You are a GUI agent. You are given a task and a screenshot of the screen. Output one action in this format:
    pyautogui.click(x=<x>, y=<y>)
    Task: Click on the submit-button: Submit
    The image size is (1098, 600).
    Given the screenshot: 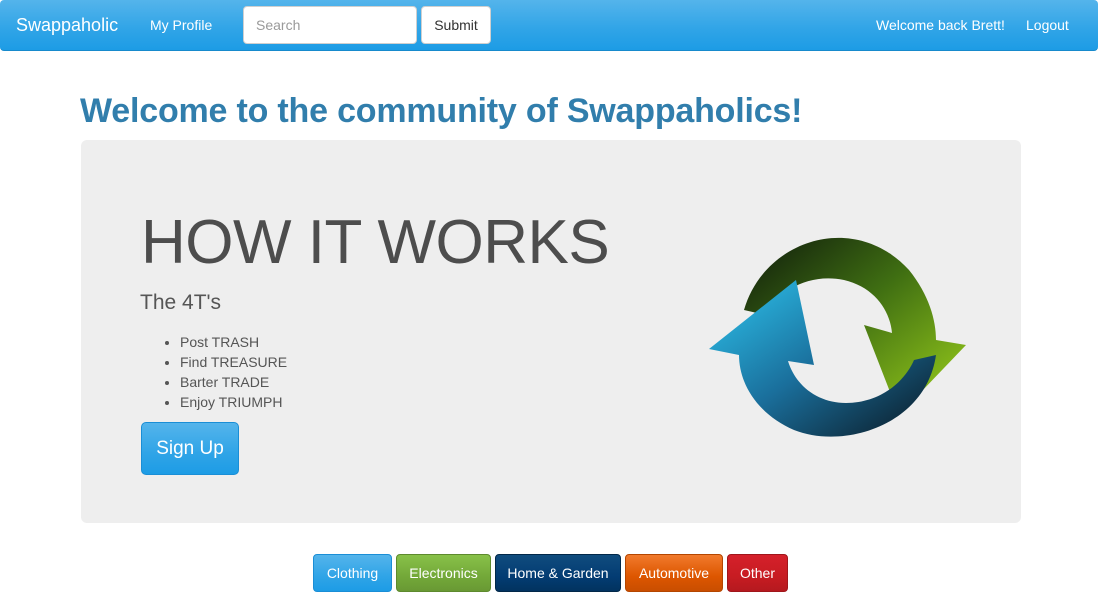 What is the action you would take?
    pyautogui.click(x=456, y=25)
    